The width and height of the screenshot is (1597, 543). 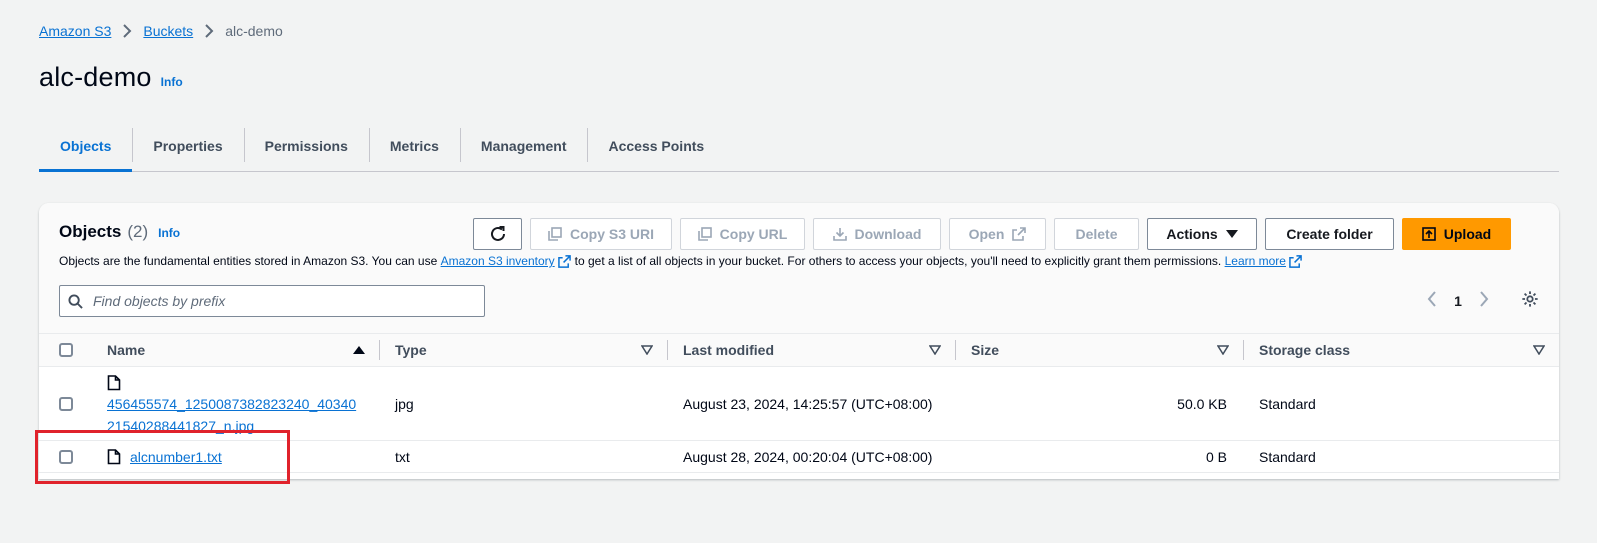 I want to click on open-button: Open, so click(x=997, y=234).